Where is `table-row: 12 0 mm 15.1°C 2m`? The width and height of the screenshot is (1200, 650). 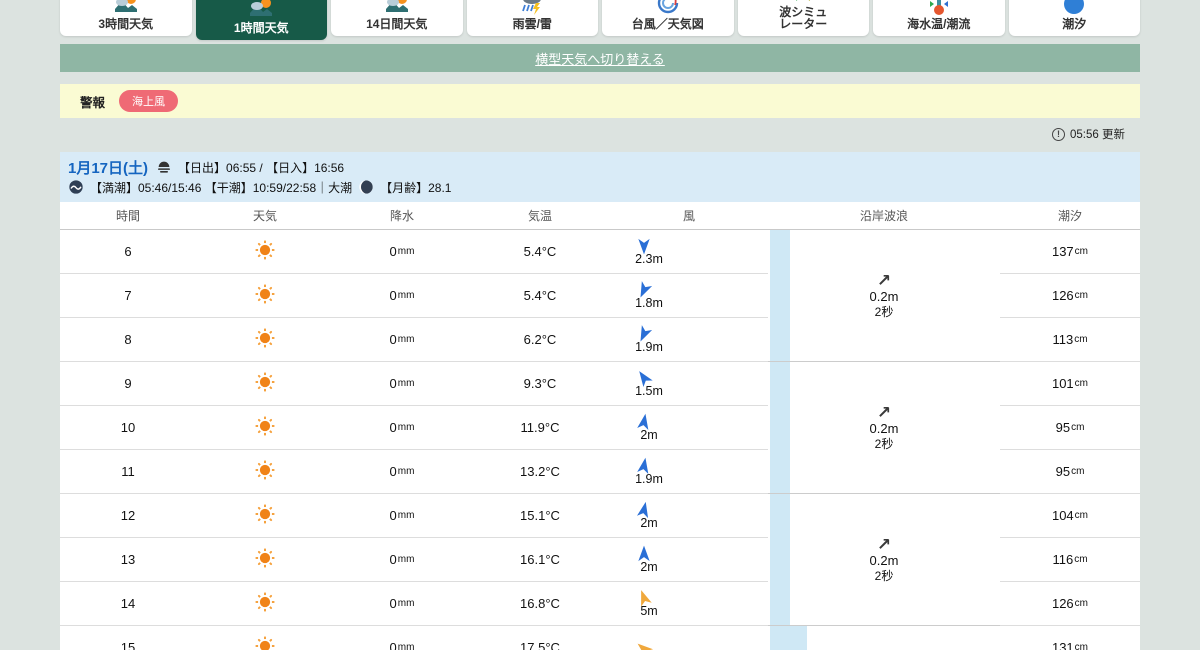 table-row: 12 0 mm 15.1°C 2m is located at coordinates (414, 516).